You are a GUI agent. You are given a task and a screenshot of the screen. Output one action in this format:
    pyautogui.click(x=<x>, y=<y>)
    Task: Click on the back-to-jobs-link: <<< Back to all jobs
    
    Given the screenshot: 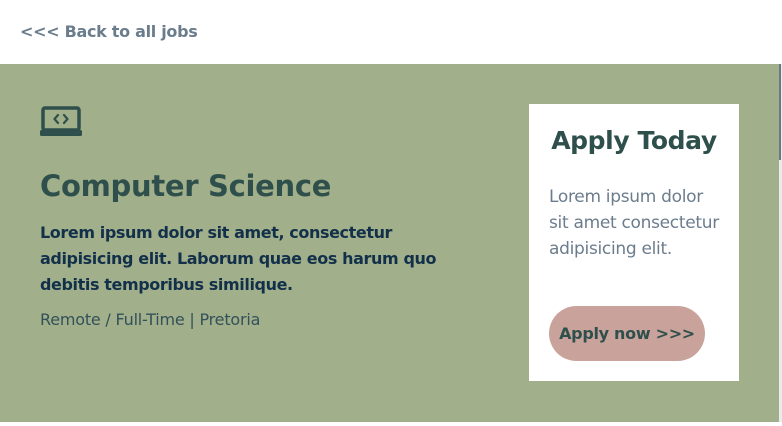 What is the action you would take?
    pyautogui.click(x=109, y=31)
    